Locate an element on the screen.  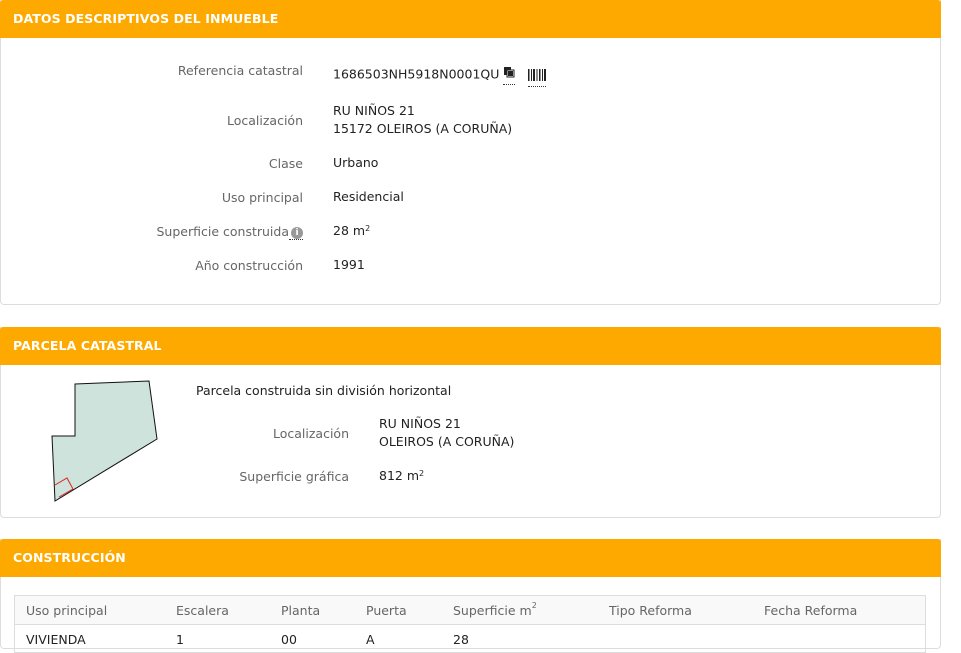
cell-planta: 00 is located at coordinates (289, 639).